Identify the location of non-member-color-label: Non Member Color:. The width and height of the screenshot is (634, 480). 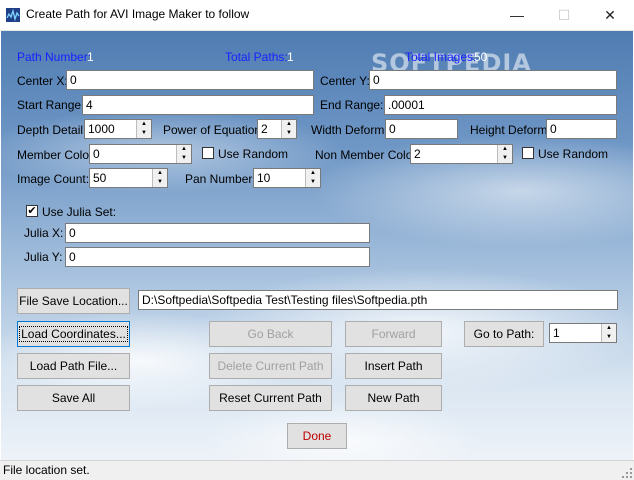
(367, 155).